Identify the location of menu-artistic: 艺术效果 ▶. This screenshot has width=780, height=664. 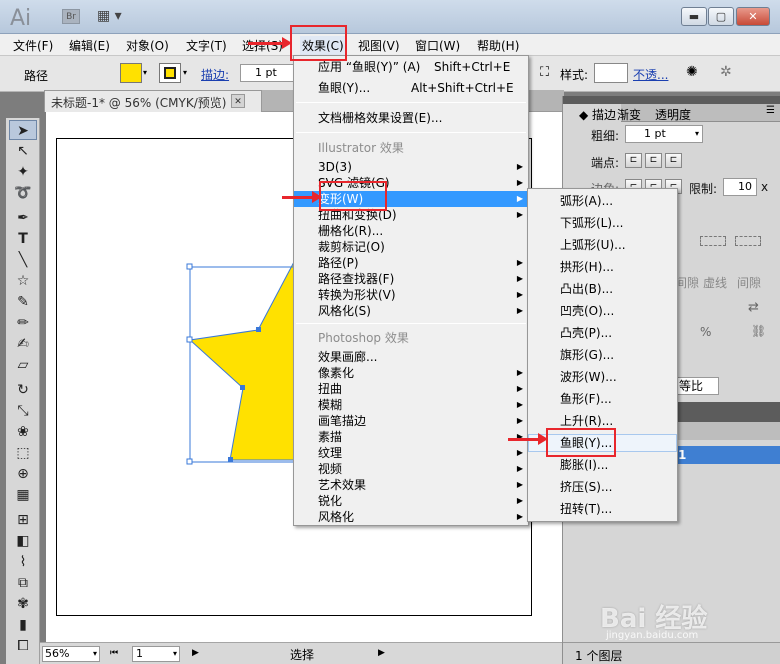
(411, 485).